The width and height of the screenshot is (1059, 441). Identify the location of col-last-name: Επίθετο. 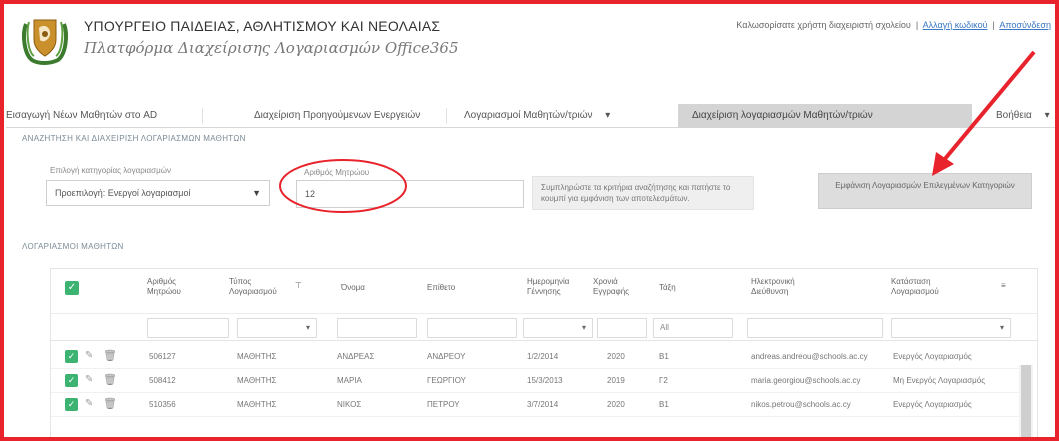
(441, 288).